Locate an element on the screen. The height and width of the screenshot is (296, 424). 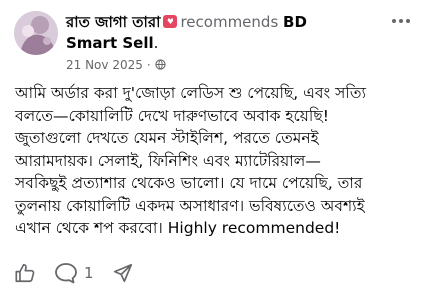
avatar is located at coordinates (36, 33).